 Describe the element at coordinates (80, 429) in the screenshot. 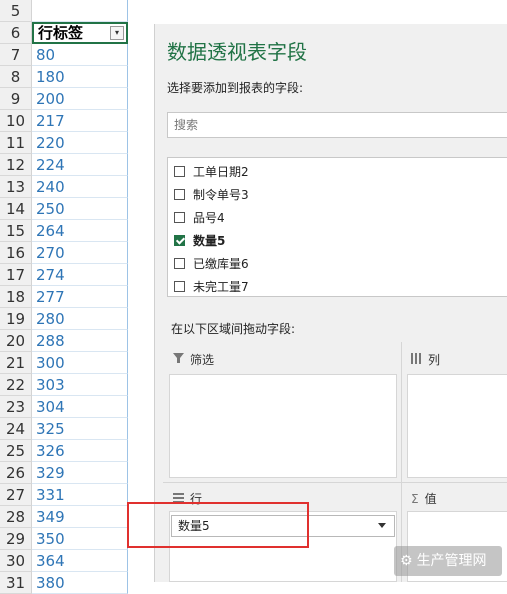

I see `cell: 325` at that location.